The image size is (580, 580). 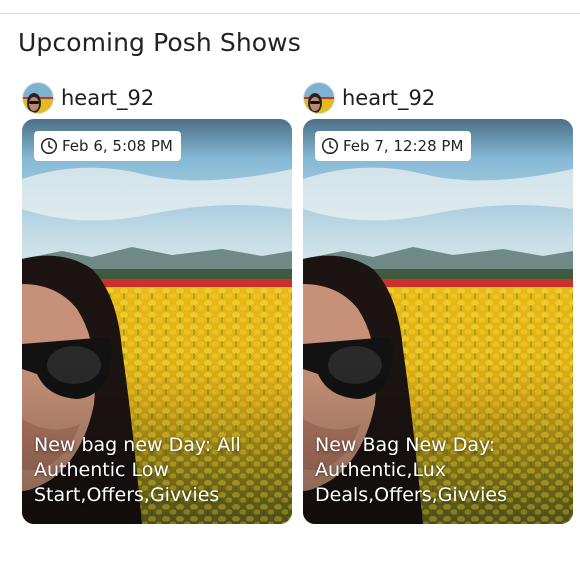 I want to click on show-date: Feb 6, 5:08 PM, so click(x=117, y=146).